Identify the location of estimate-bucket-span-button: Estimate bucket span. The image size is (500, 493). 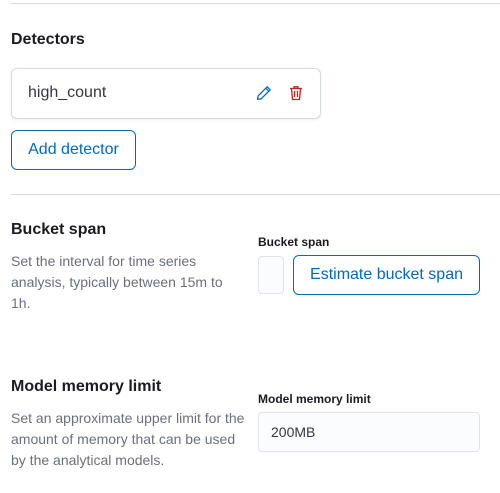
(386, 275).